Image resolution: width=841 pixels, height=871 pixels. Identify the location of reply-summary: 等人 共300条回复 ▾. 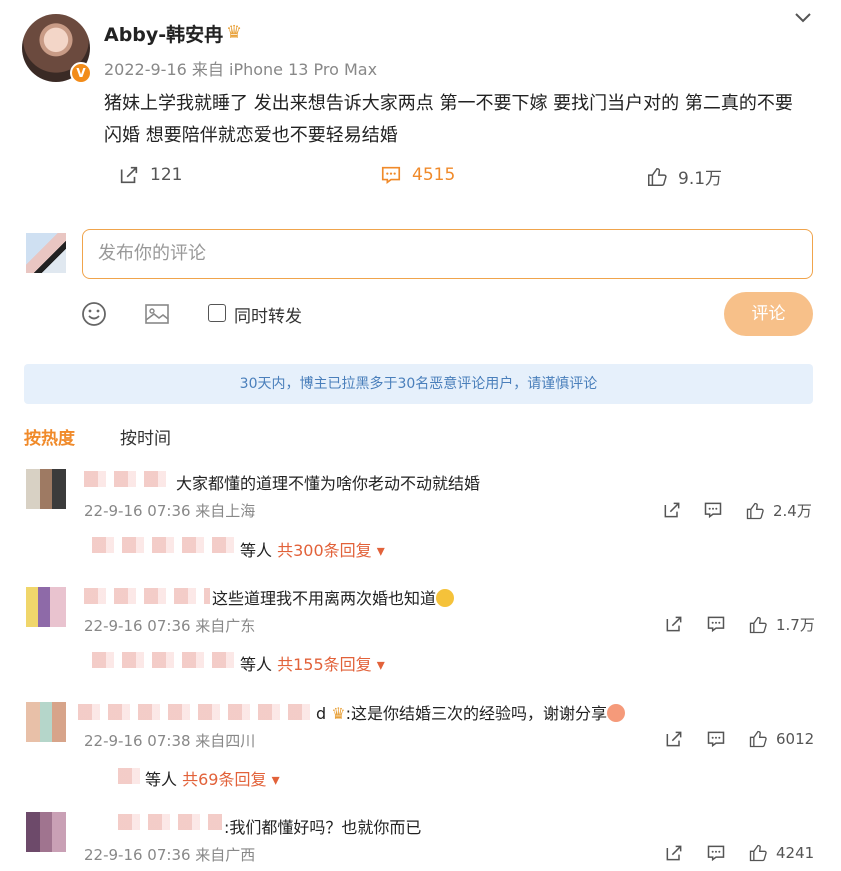
(312, 549).